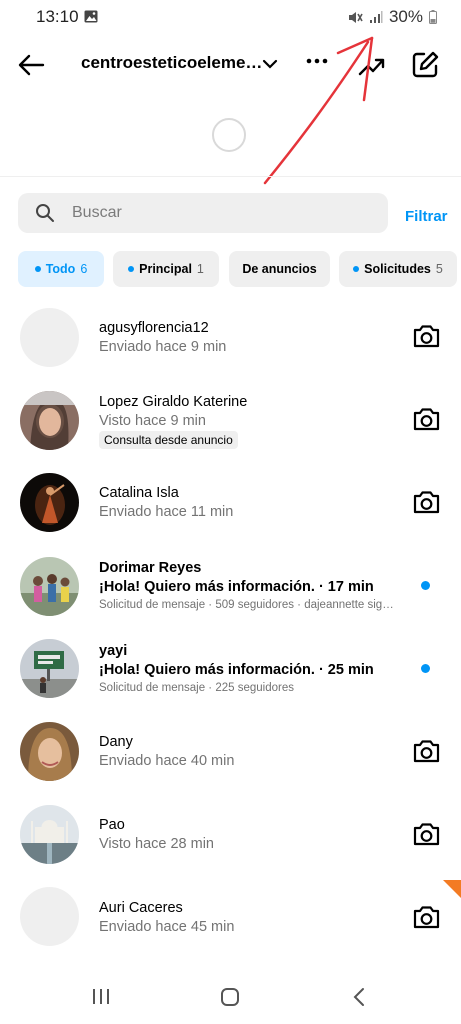  I want to click on more-options-icon, so click(317, 61).